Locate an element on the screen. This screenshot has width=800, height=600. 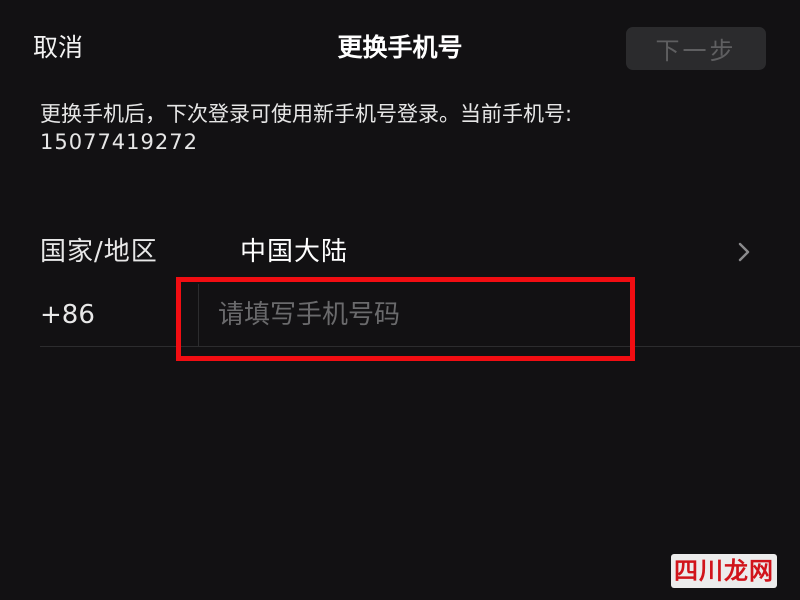
chevron-right-icon is located at coordinates (744, 252).